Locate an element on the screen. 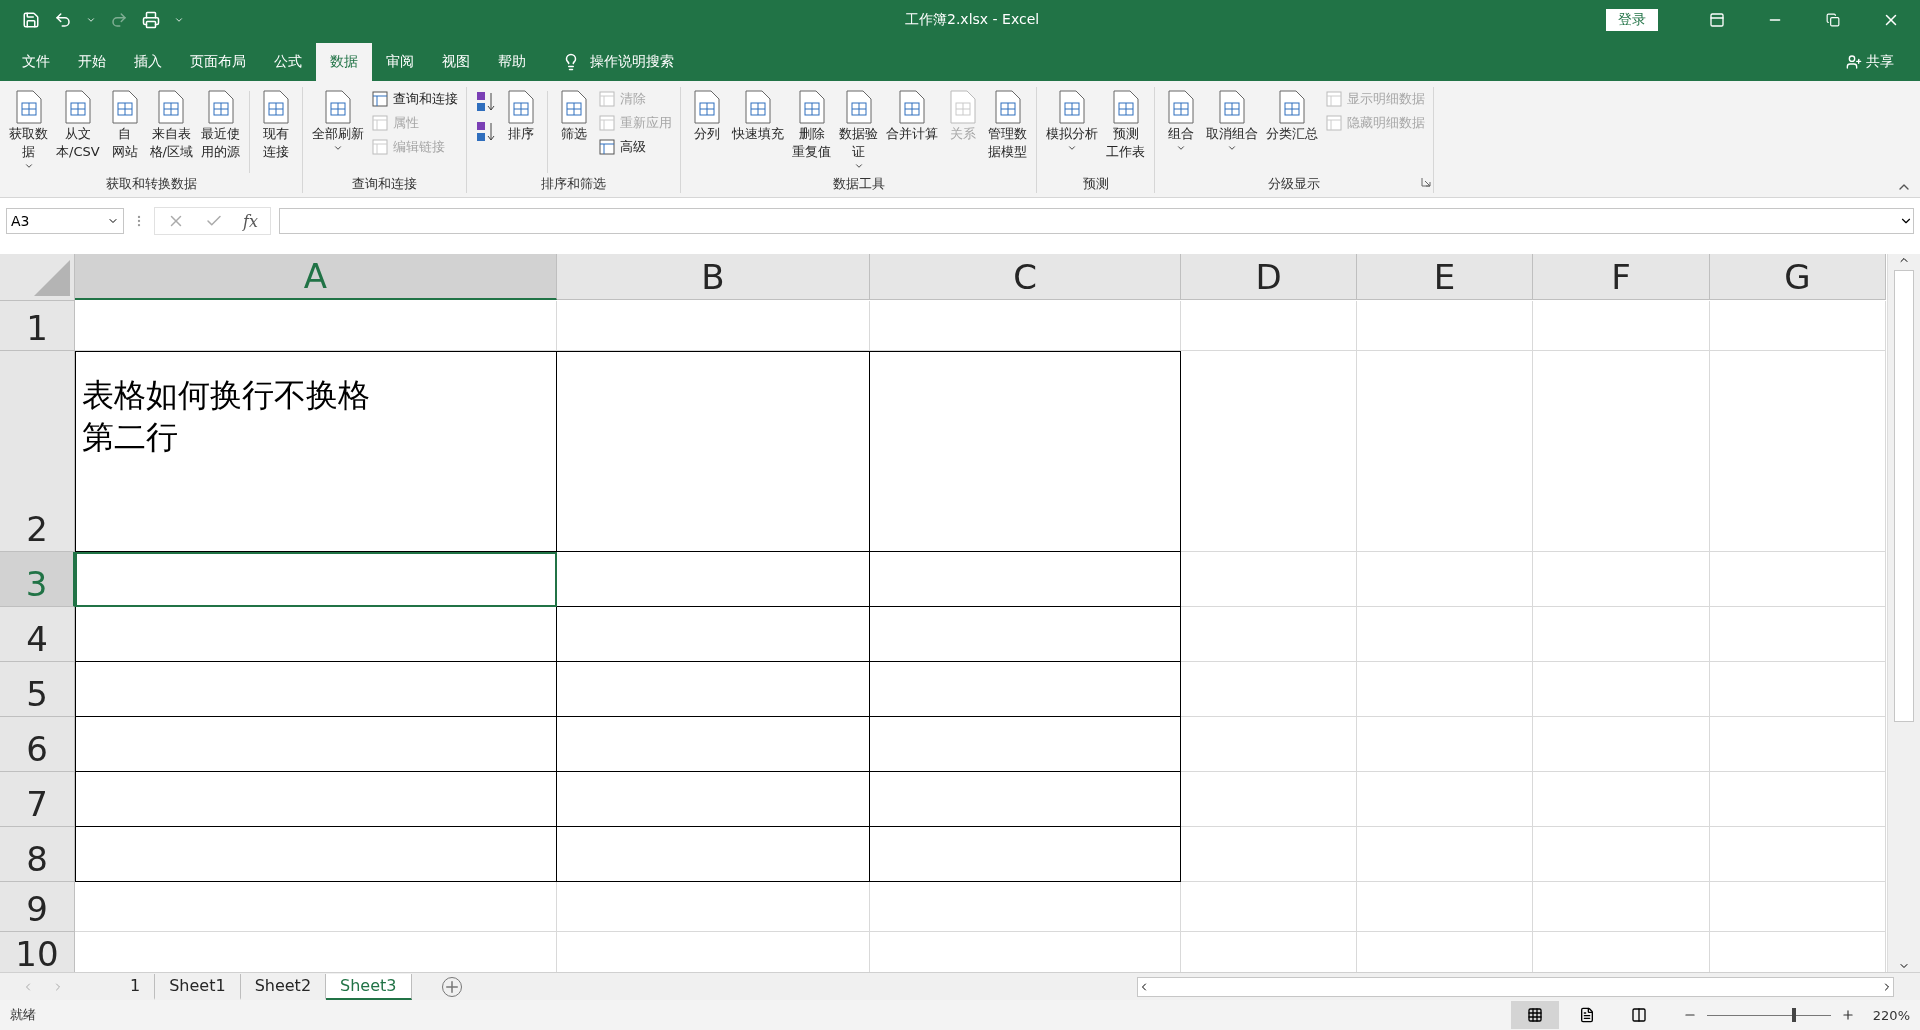  ribbon-button: 分类汇总 is located at coordinates (1292, 131).